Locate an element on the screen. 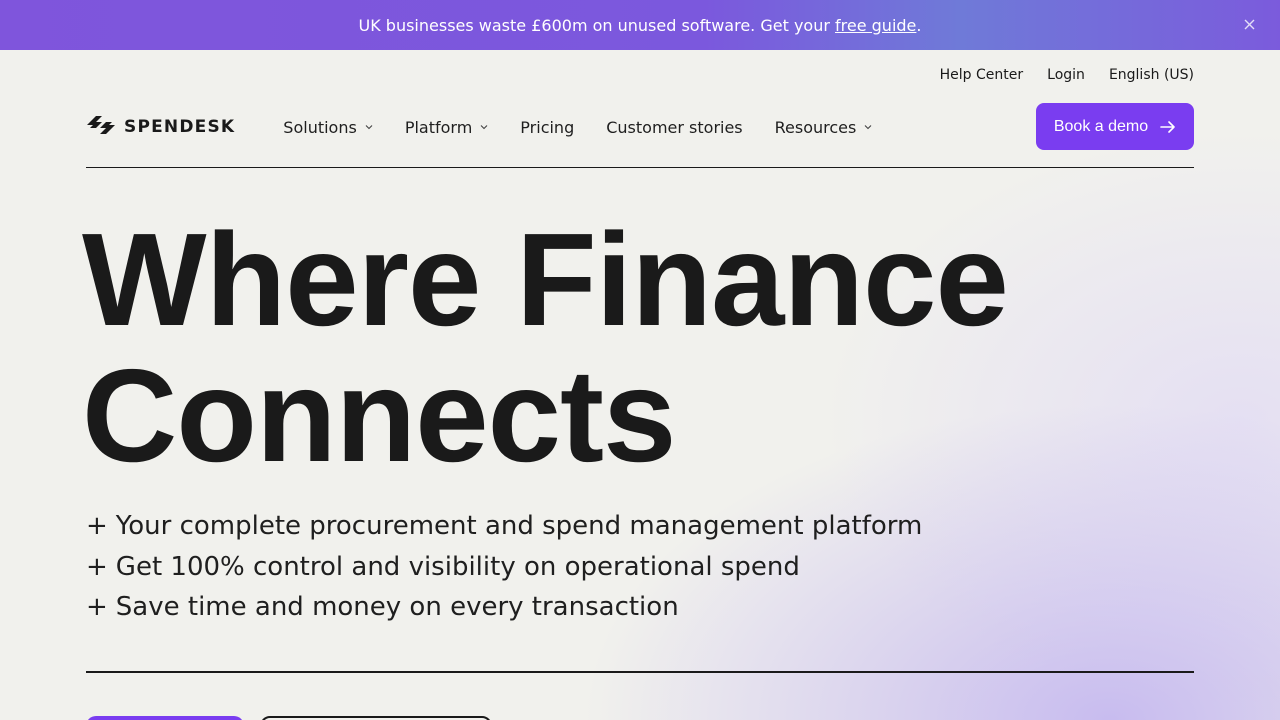 This screenshot has height=720, width=1280. spendesk-logo: SPENDESK is located at coordinates (160, 127).